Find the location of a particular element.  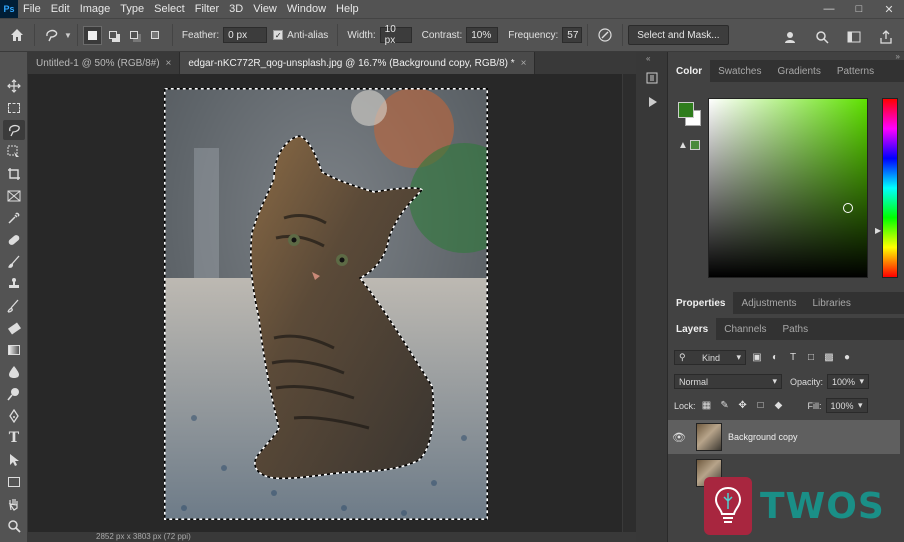

width-input: 10 px is located at coordinates (395, 35).